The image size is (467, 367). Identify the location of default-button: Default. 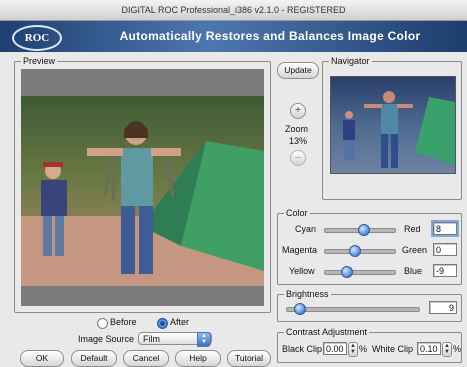
(94, 358).